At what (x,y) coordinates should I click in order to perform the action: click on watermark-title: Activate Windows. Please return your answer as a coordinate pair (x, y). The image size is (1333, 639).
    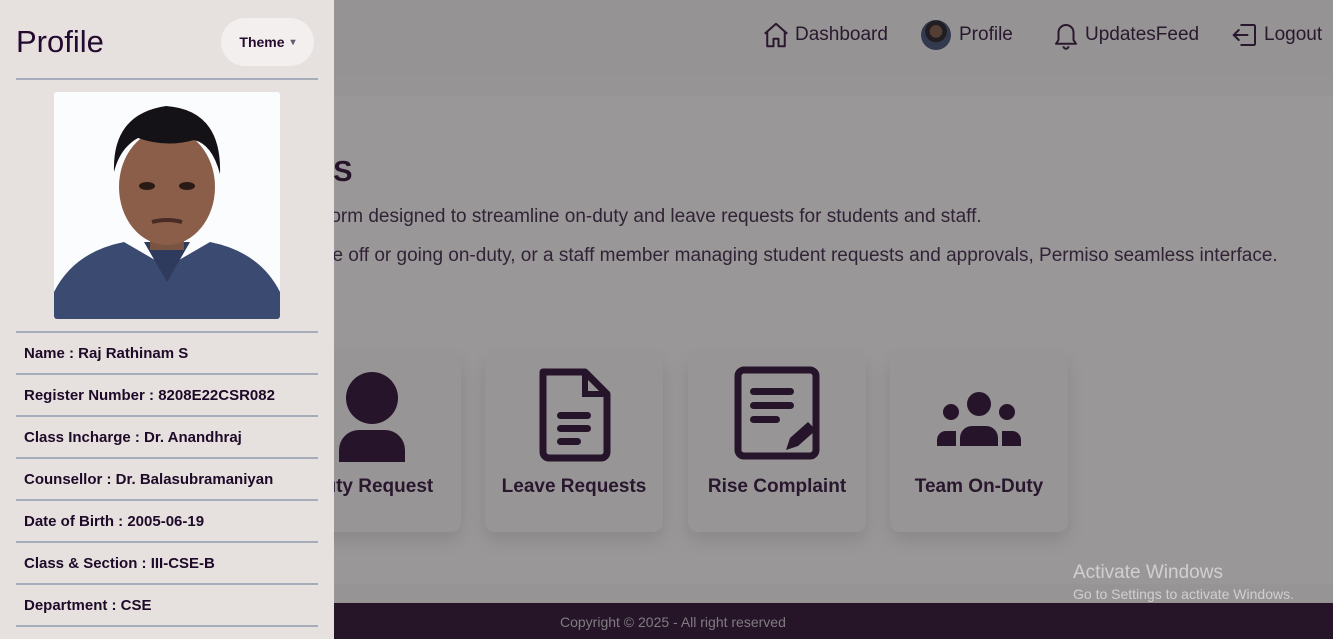
    Looking at the image, I should click on (1148, 572).